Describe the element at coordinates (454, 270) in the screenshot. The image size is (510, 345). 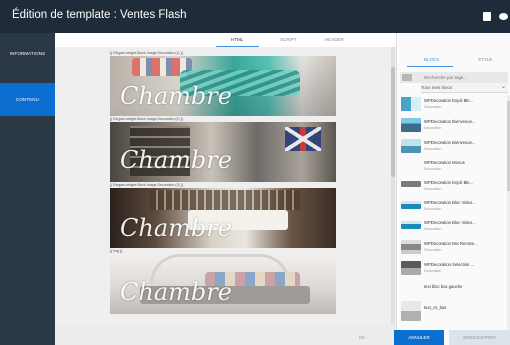
I see `block-list-item: WPDecoration Selection ... Decoration` at that location.